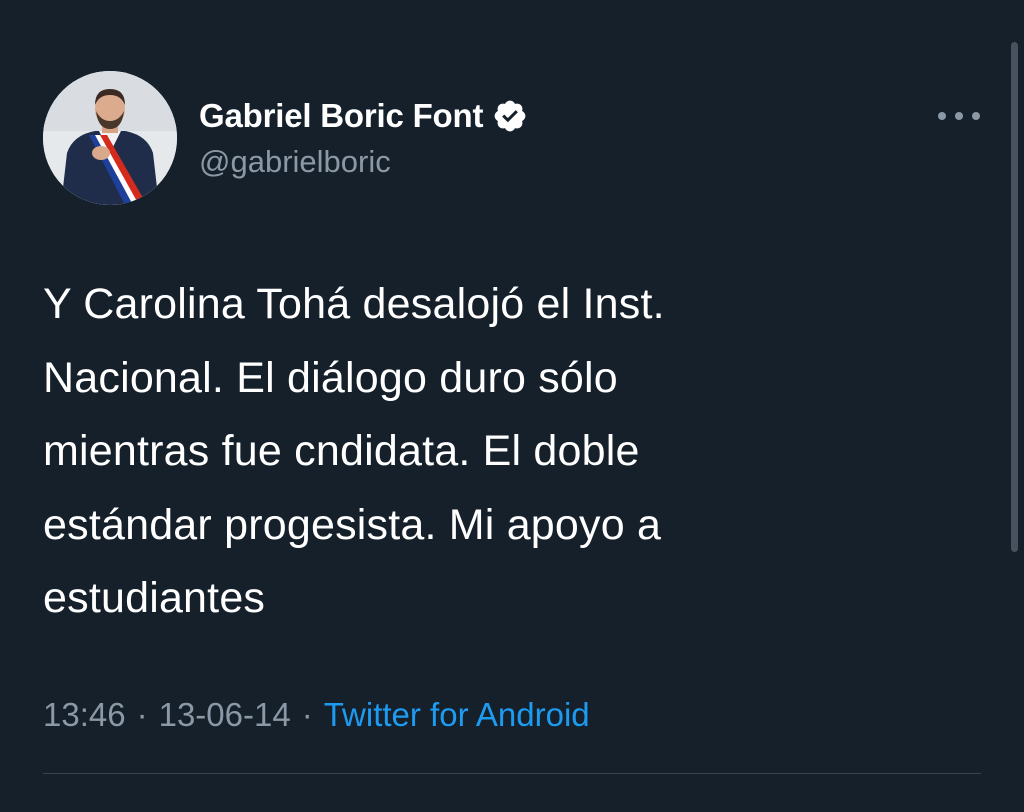 This screenshot has width=1024, height=812. I want to click on tweet-date: 13-06-14, so click(225, 715).